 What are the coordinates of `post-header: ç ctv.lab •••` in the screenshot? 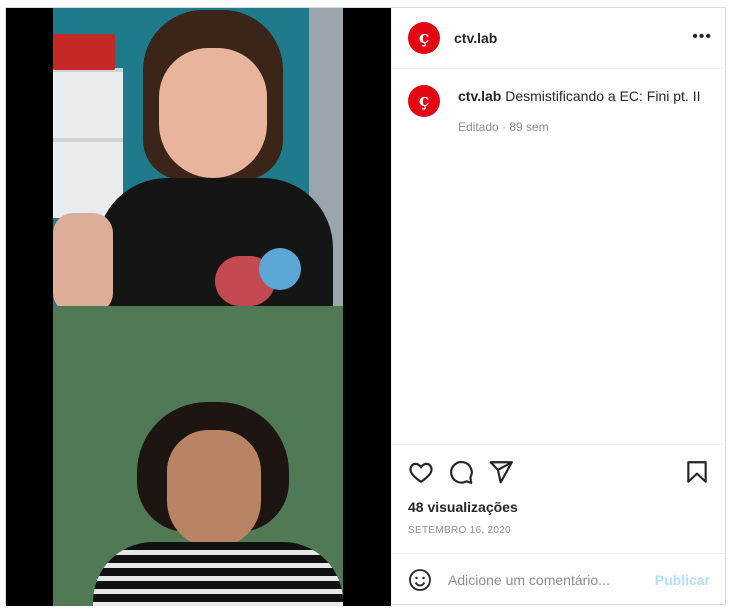 It's located at (559, 38).